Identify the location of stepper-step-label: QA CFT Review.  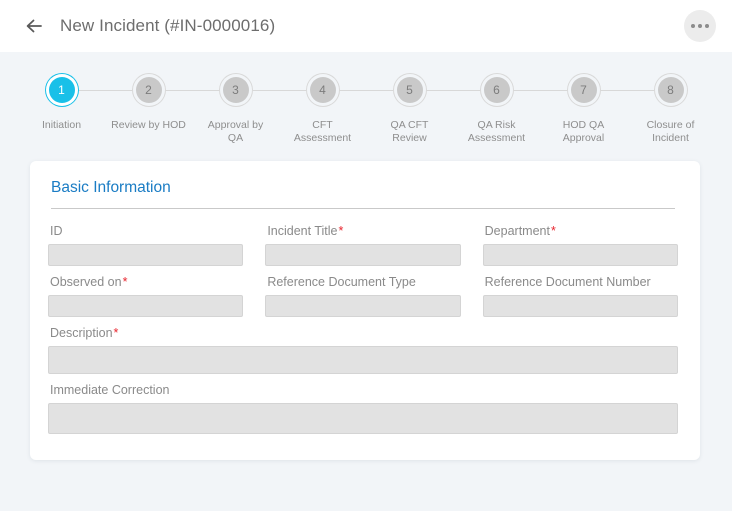
(409, 131).